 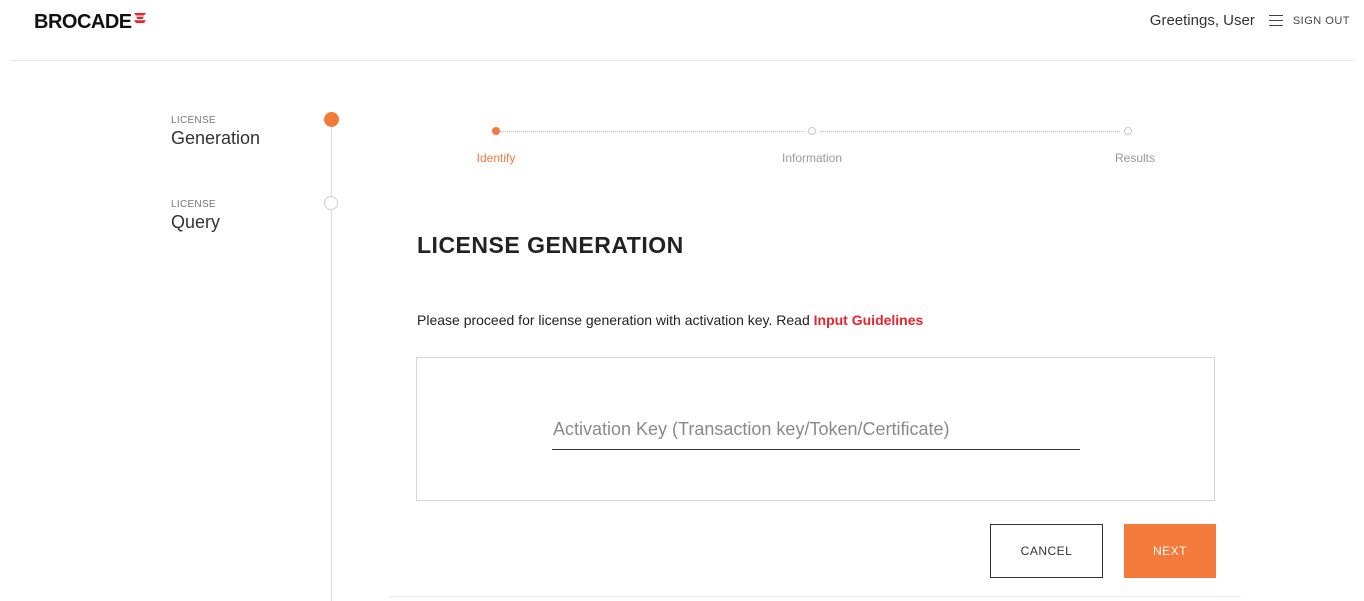 I want to click on sidebar-item-label: Generation, so click(x=216, y=138).